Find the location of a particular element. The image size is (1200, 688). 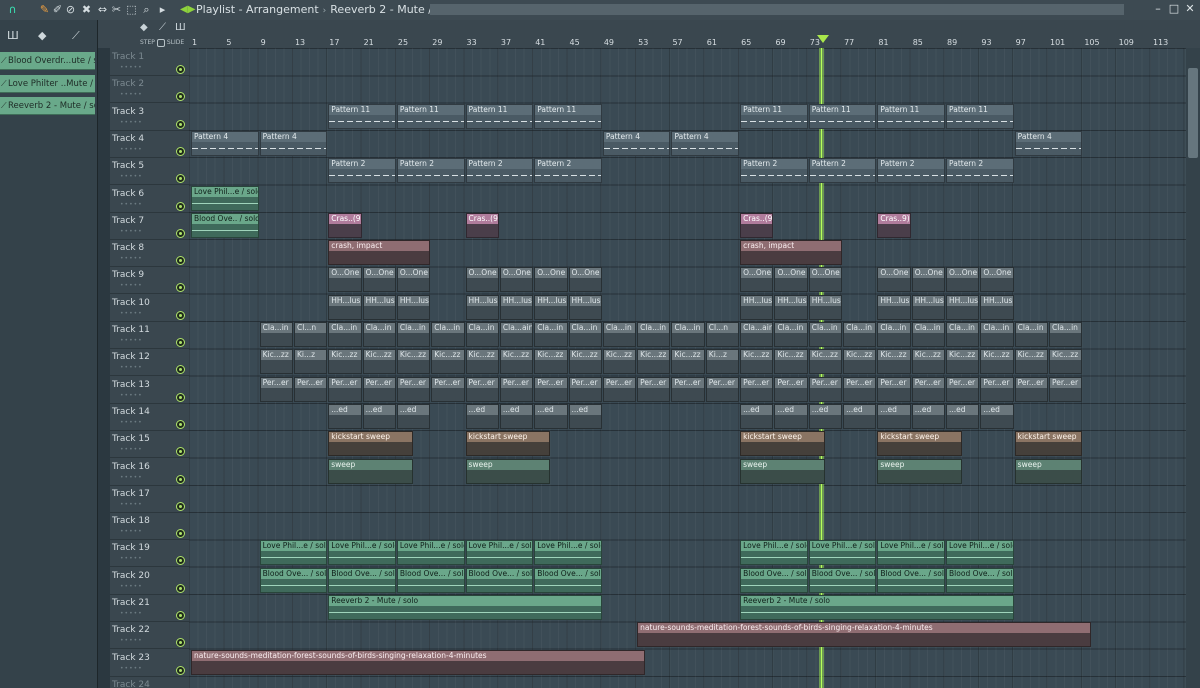

track-header: Track 21 ••••• is located at coordinates (149, 608).